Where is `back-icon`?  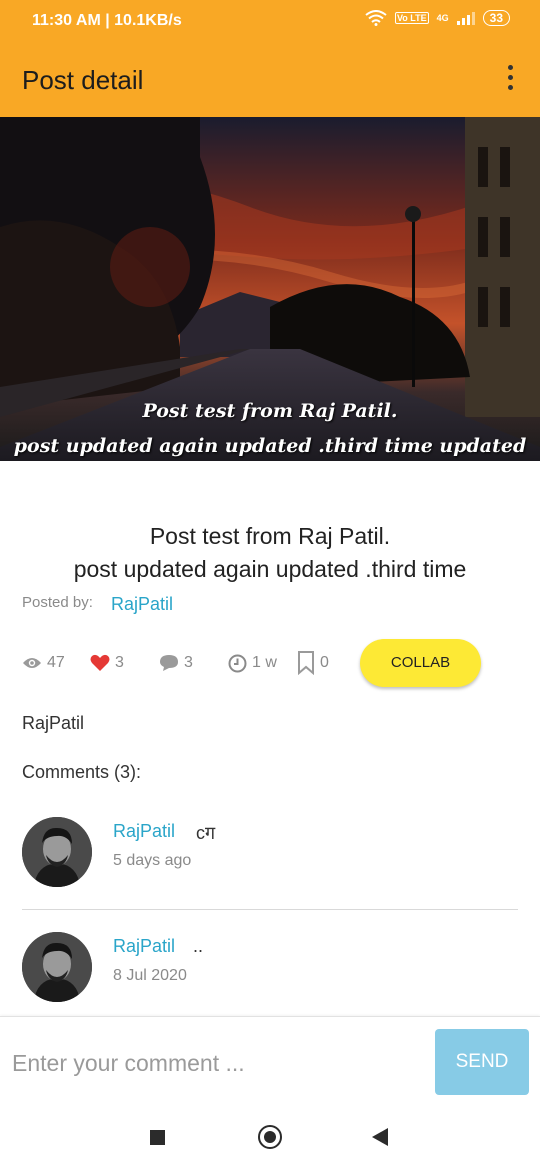 back-icon is located at coordinates (380, 1137).